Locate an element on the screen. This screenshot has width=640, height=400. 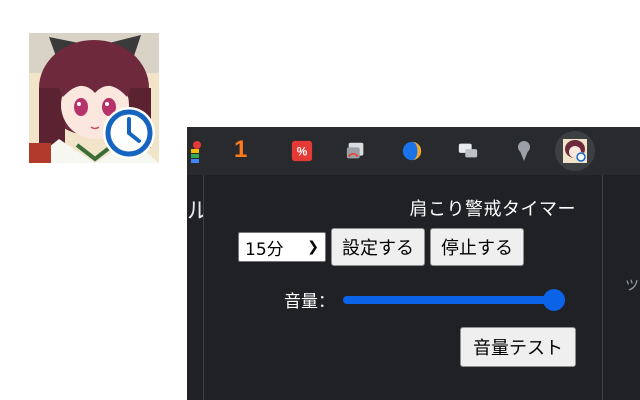
set-button: 設定する is located at coordinates (378, 247).